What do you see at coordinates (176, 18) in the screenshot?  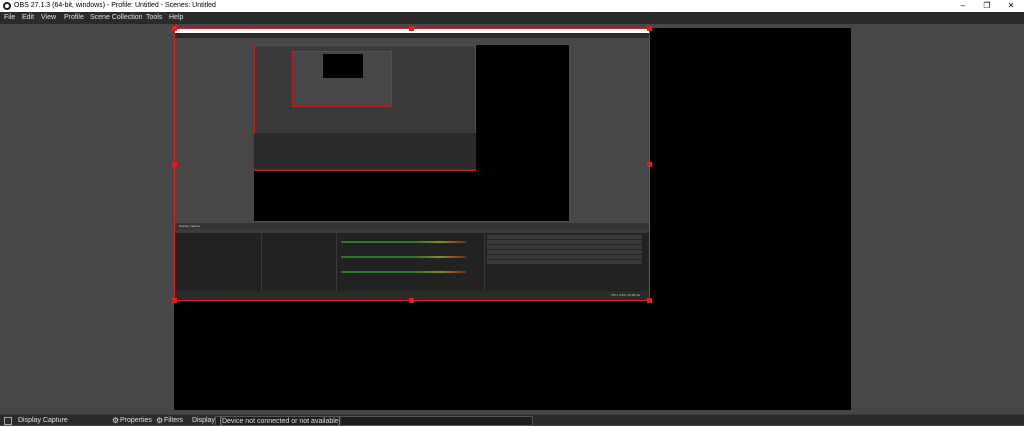 I see `menu-help: Help` at bounding box center [176, 18].